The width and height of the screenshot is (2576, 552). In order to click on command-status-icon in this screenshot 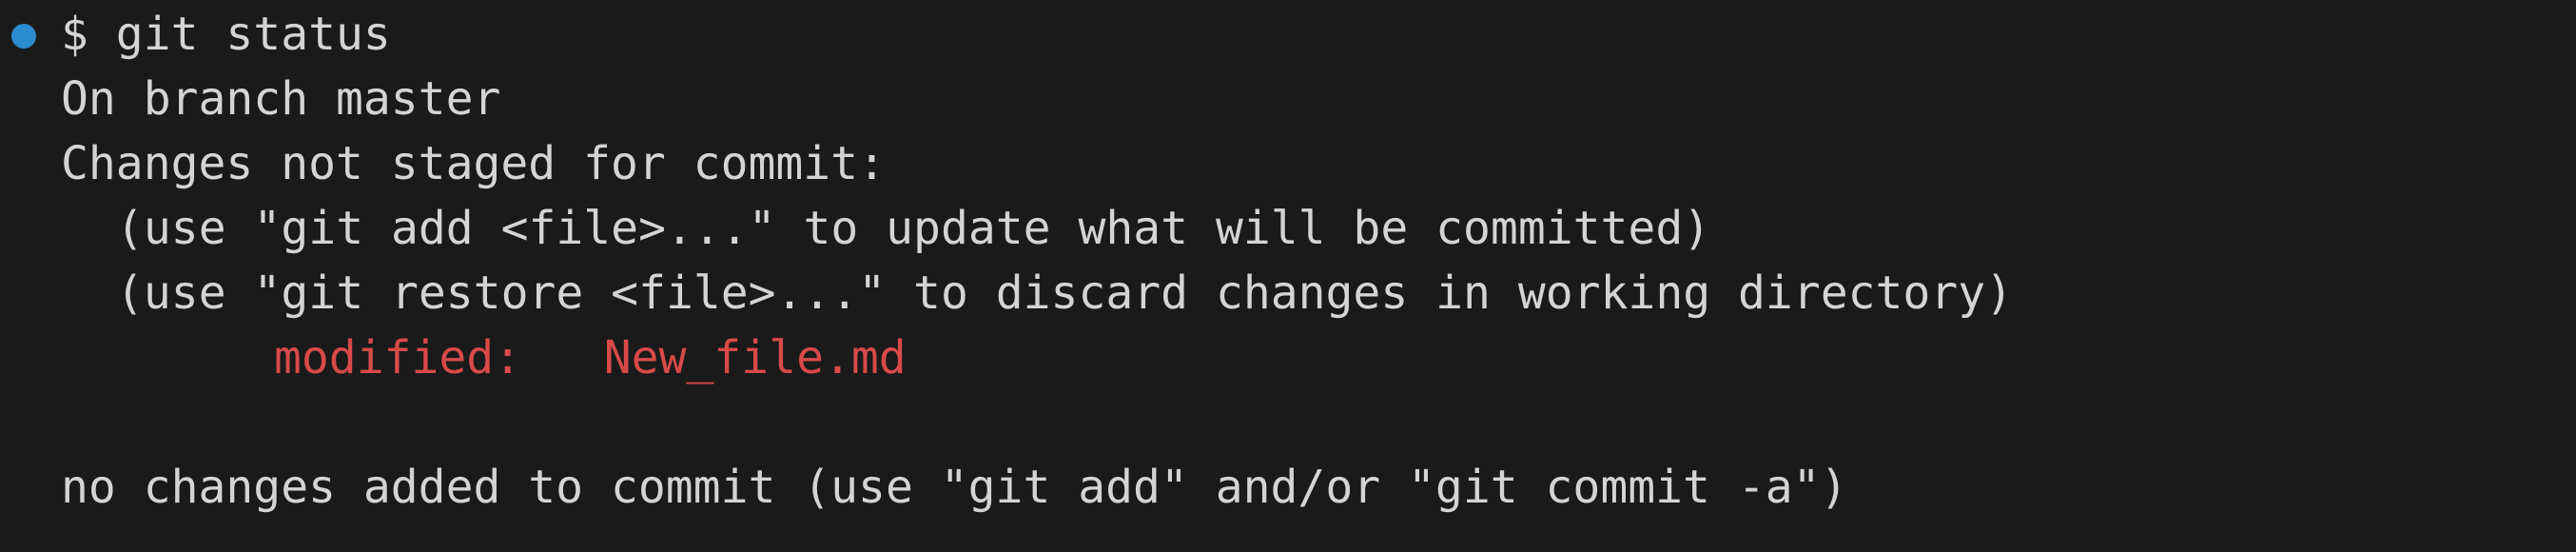, I will do `click(23, 36)`.